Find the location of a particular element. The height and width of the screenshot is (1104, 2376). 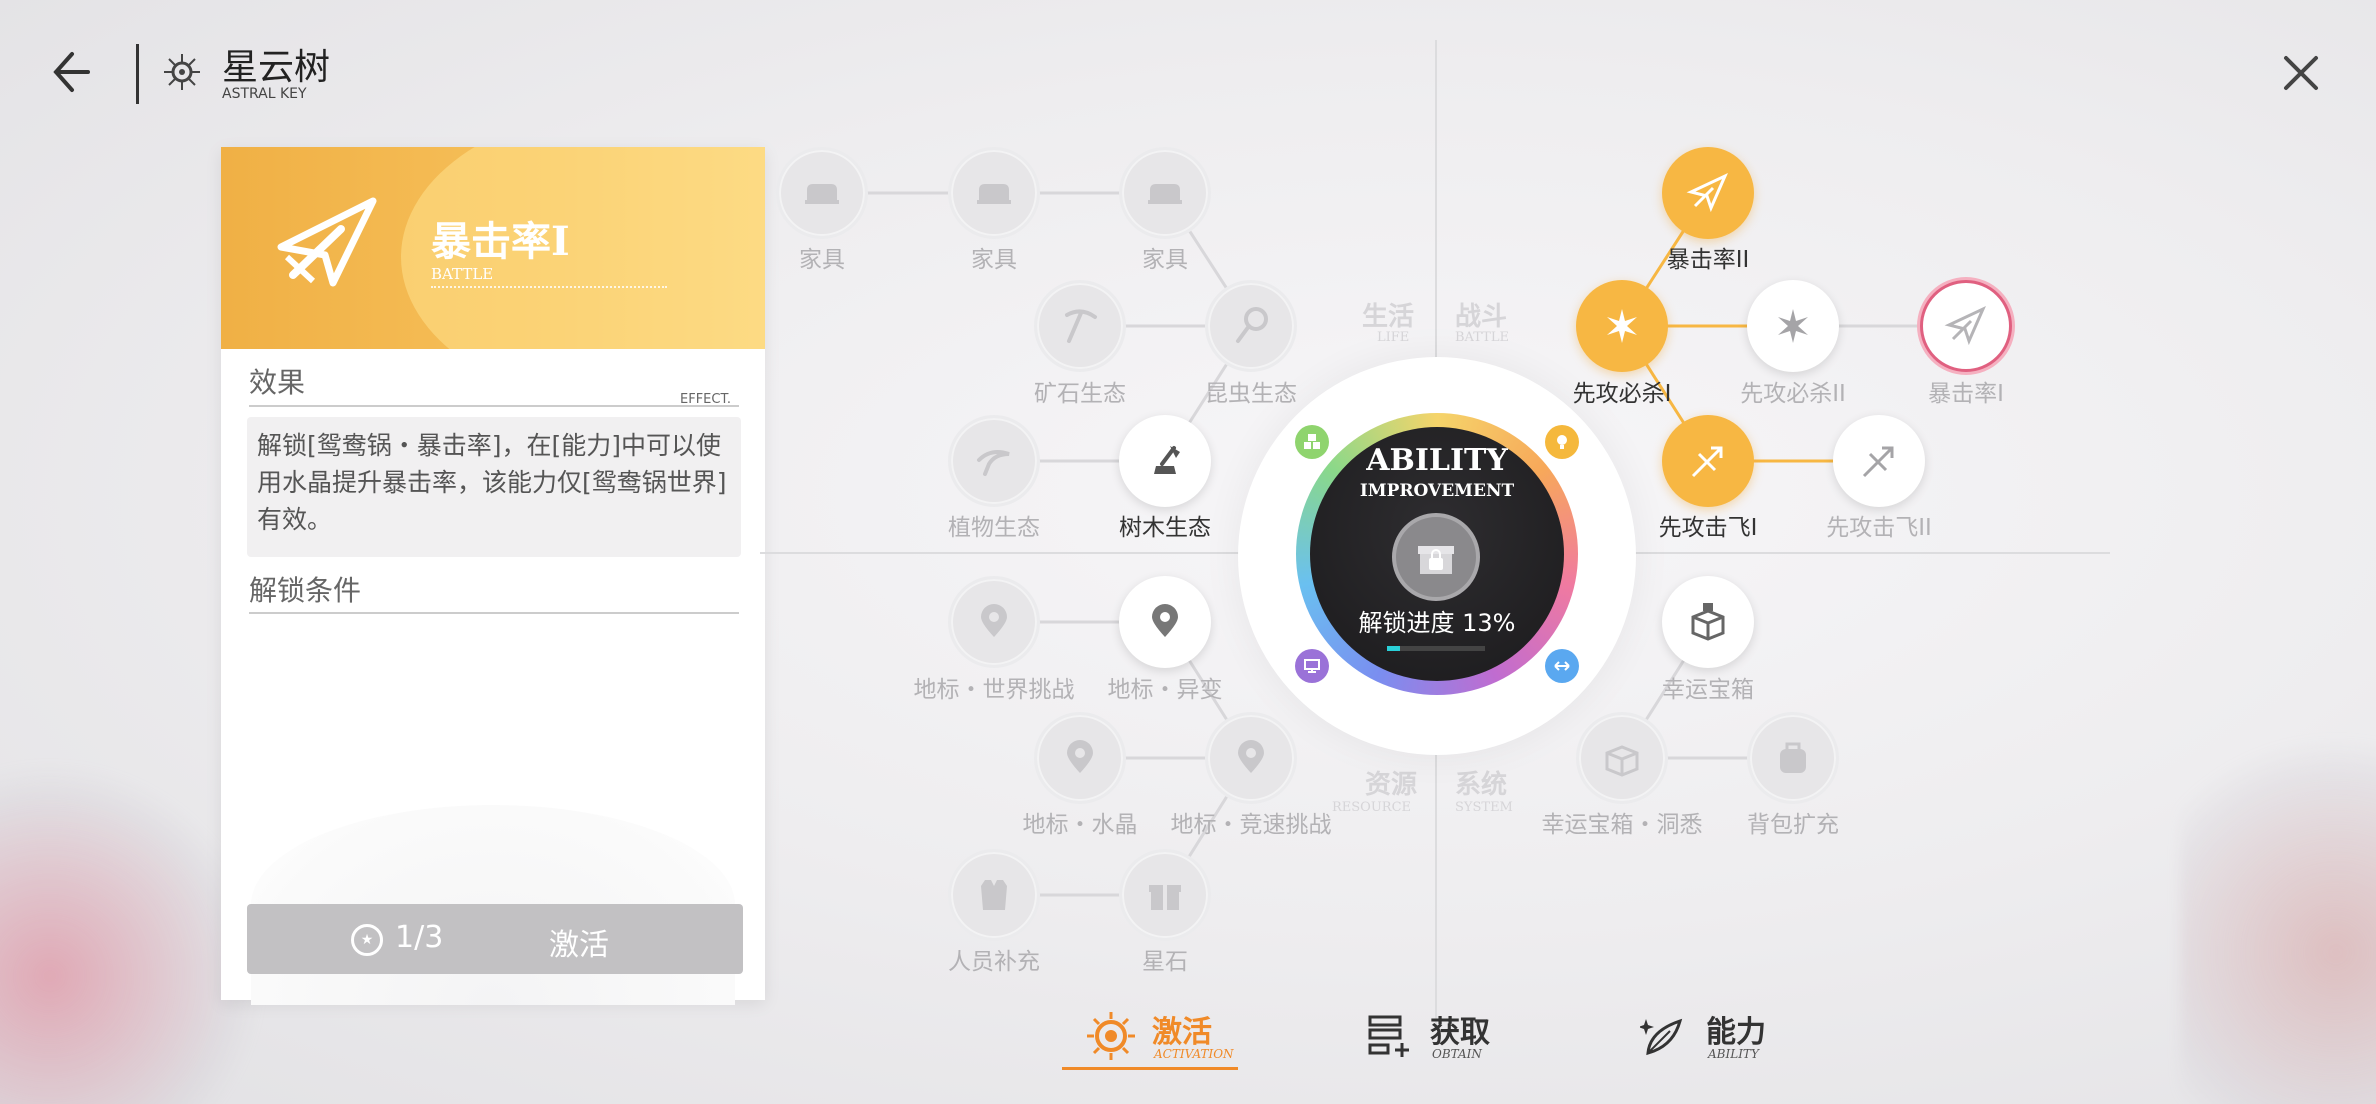

hub-resource-button is located at coordinates (1312, 666).